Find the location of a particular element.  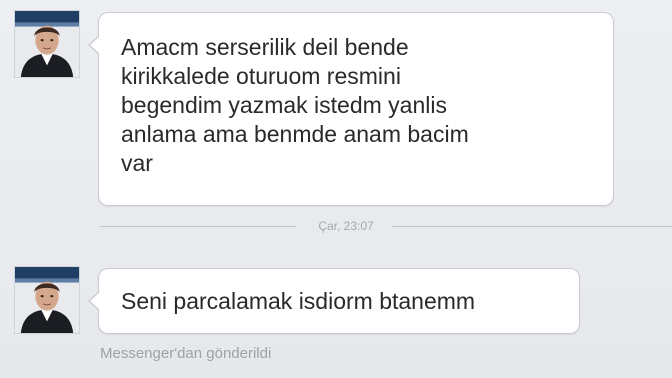

message-bubble: Seni parcalamak isdiorm btanemm is located at coordinates (334, 301).